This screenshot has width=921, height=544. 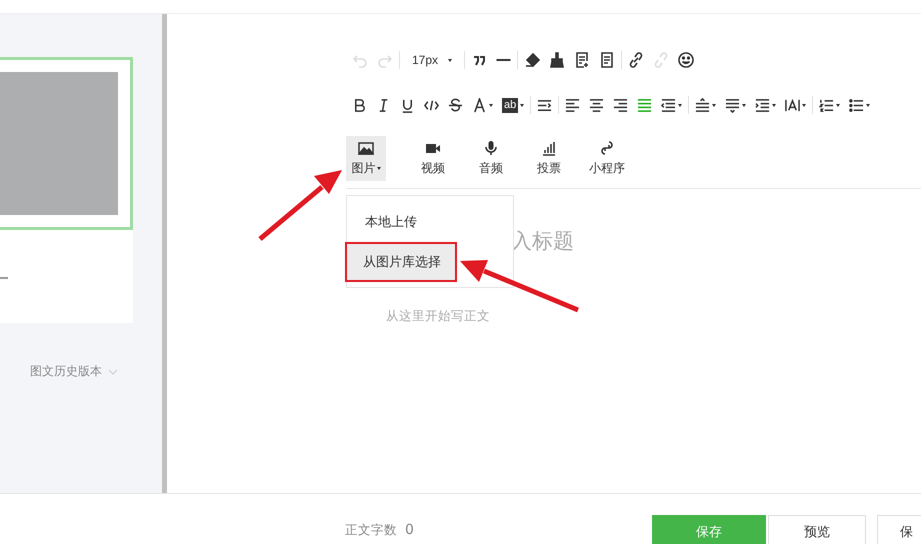 I want to click on strikethrough-button, so click(x=455, y=105).